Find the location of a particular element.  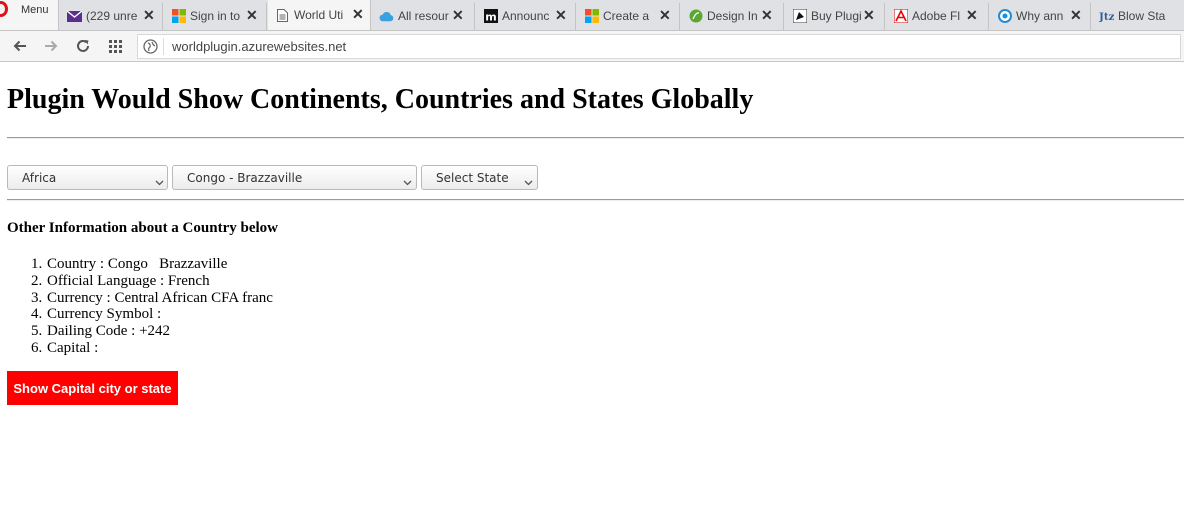

info-heading: Other Information about a Country below is located at coordinates (142, 228).